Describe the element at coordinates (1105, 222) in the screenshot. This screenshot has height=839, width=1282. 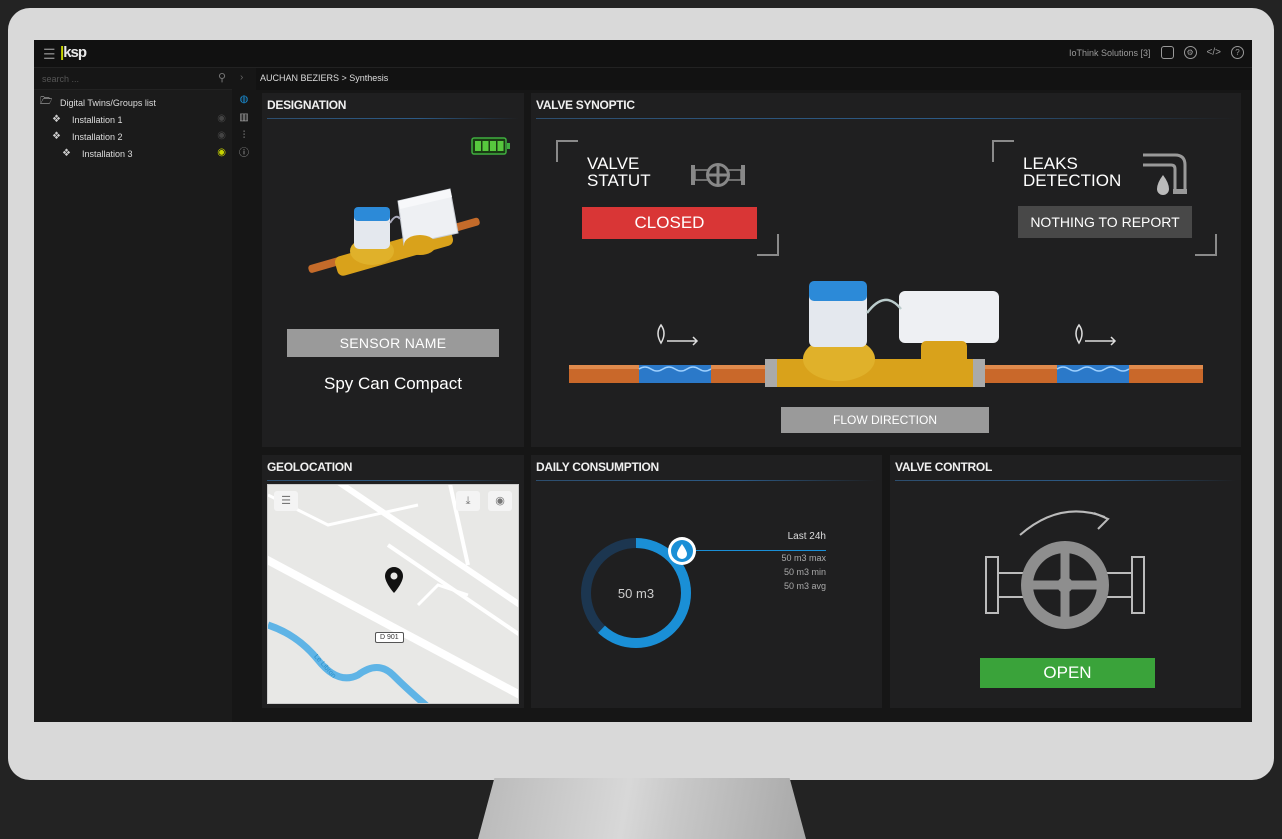
I see `leak-status-badge: NOTHING TO REPORT` at that location.